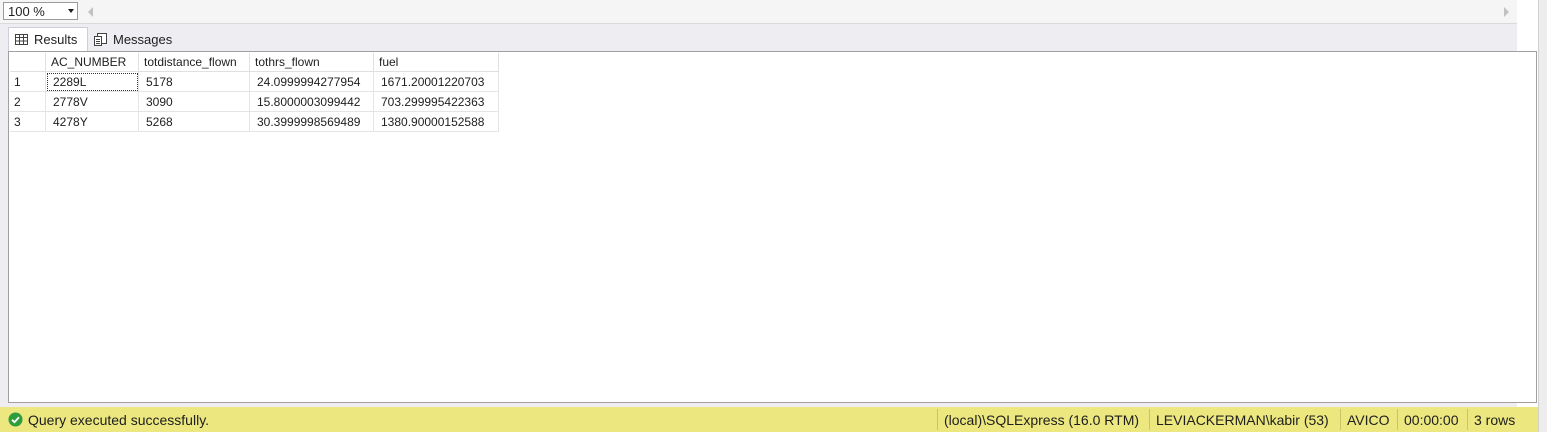 The width and height of the screenshot is (1547, 432). What do you see at coordinates (119, 419) in the screenshot?
I see `status-message: Query executed successfully.` at bounding box center [119, 419].